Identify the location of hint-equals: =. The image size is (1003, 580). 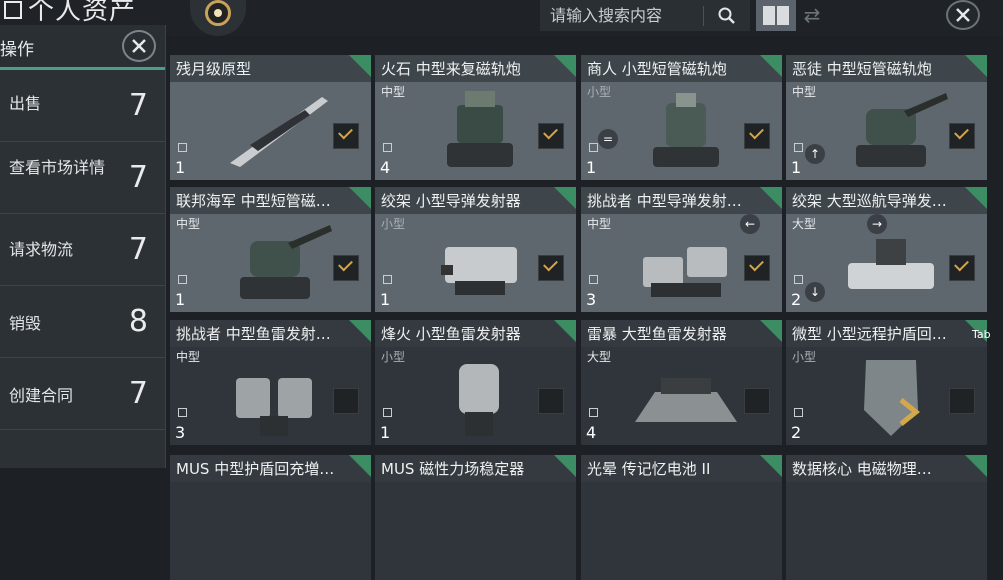
(608, 139).